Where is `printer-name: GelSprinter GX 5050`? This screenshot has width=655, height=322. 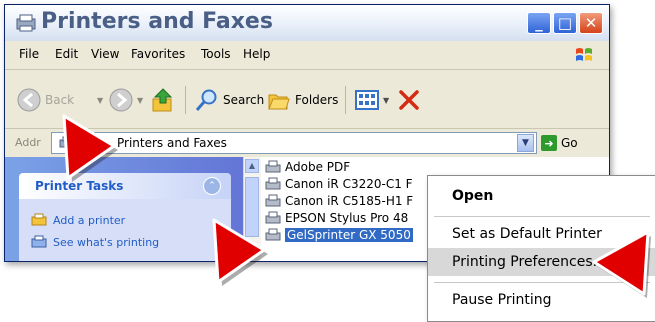 printer-name: GelSprinter GX 5050 is located at coordinates (349, 235).